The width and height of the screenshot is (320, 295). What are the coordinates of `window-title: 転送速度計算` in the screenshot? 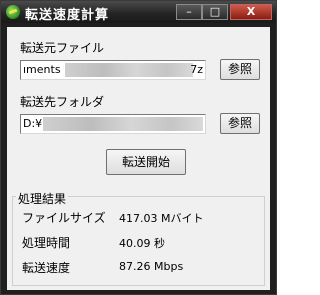 It's located at (67, 15).